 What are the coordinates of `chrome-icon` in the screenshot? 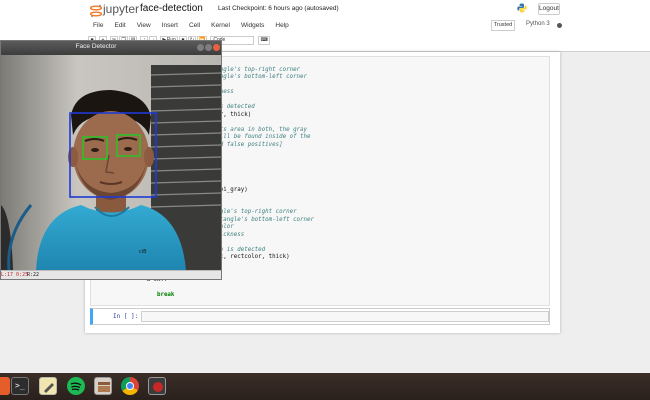 It's located at (130, 386).